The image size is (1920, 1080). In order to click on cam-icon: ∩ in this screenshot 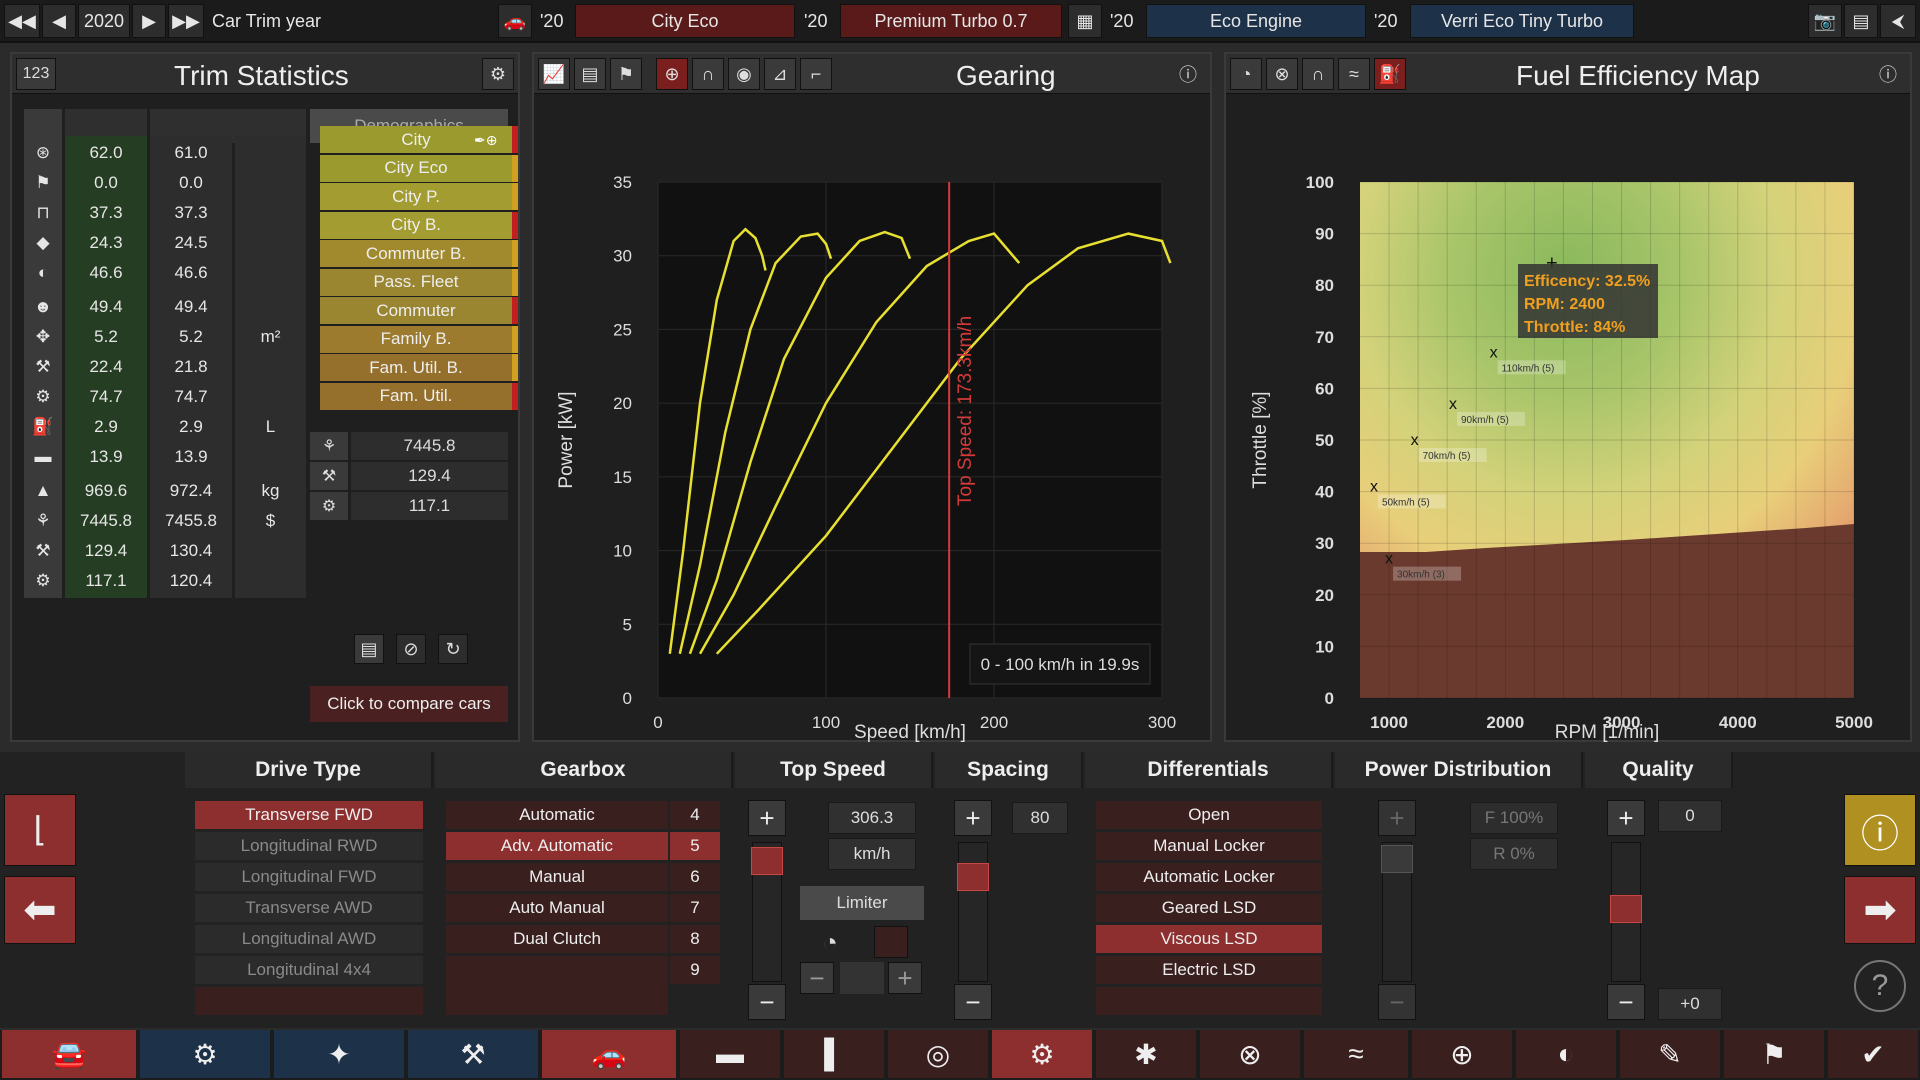, I will do `click(1318, 74)`.